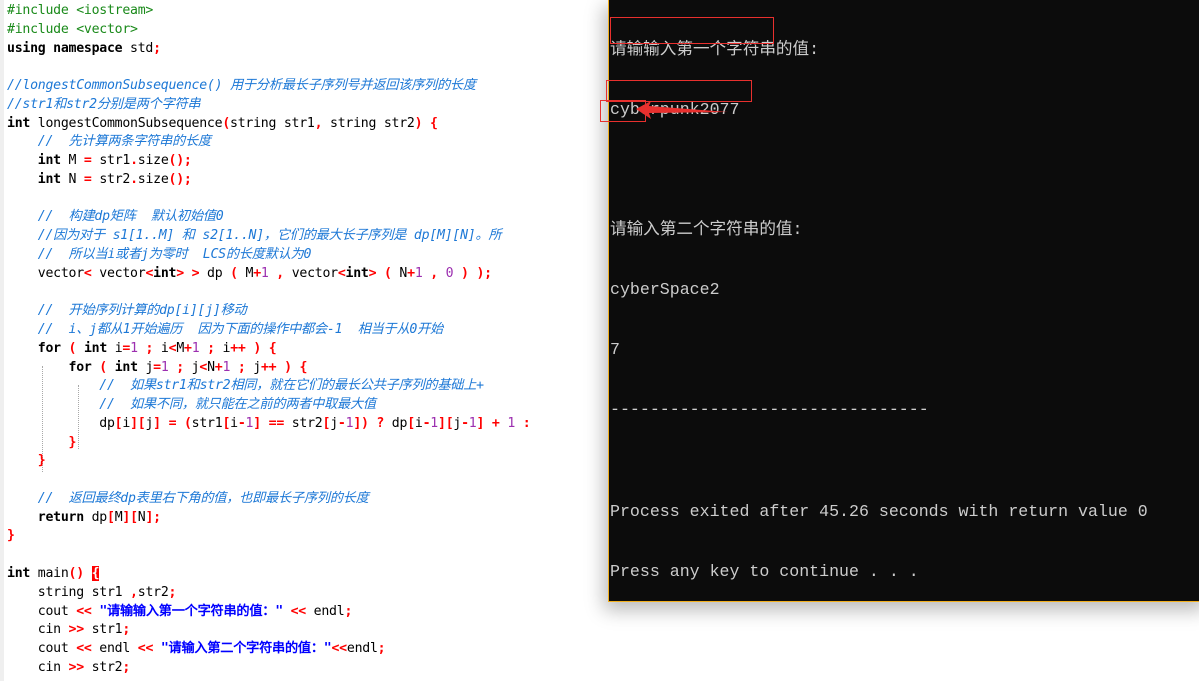  What do you see at coordinates (715, 49) in the screenshot?
I see `console-prompt-1: 请输输入第一个字符串的值:` at bounding box center [715, 49].